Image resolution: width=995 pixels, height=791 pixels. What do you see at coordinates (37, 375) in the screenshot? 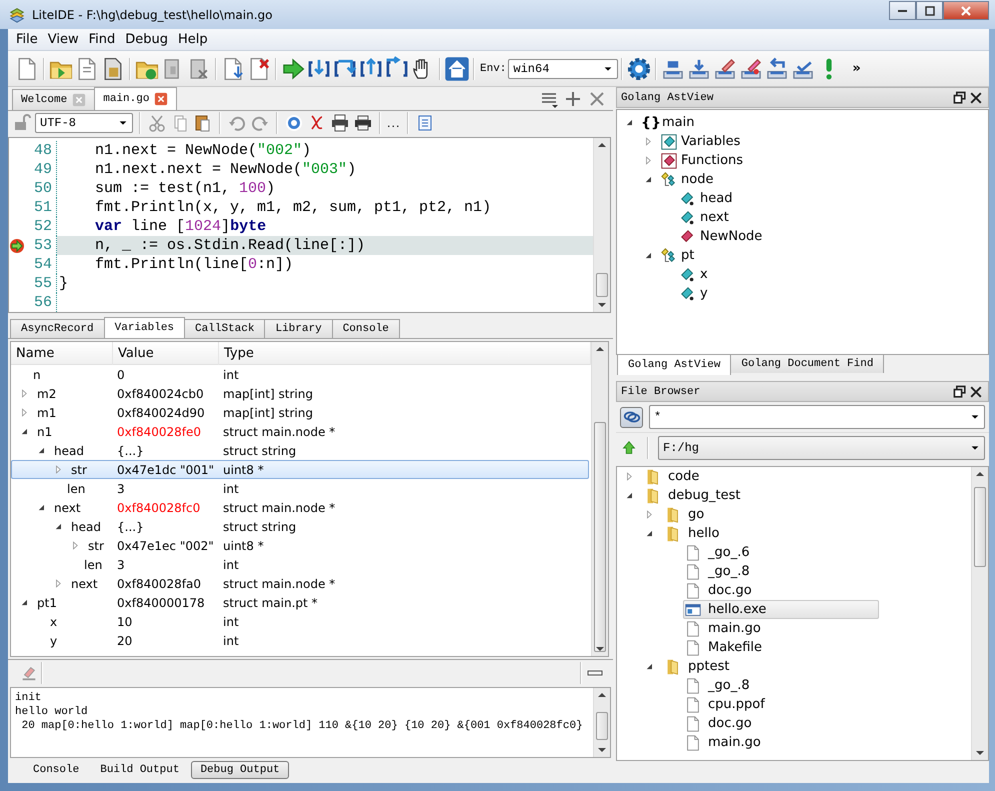
I see `table-cell-text: n` at bounding box center [37, 375].